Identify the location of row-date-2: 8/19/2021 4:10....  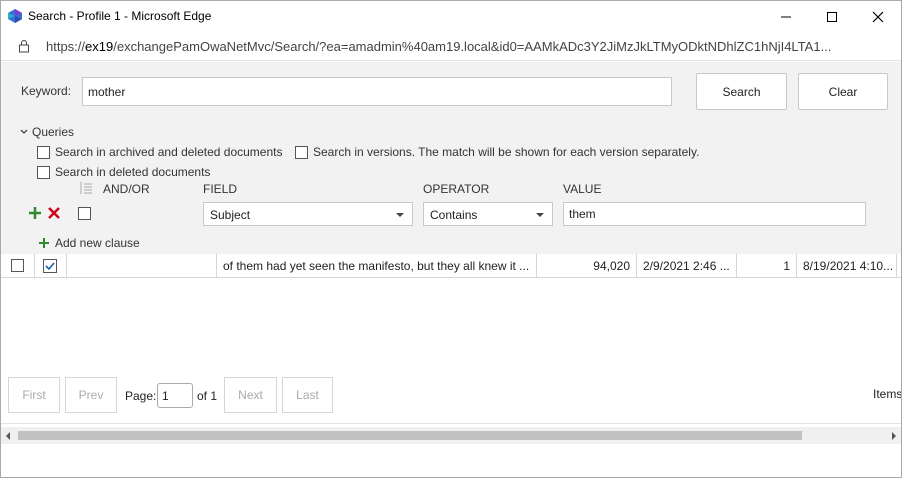
(847, 266).